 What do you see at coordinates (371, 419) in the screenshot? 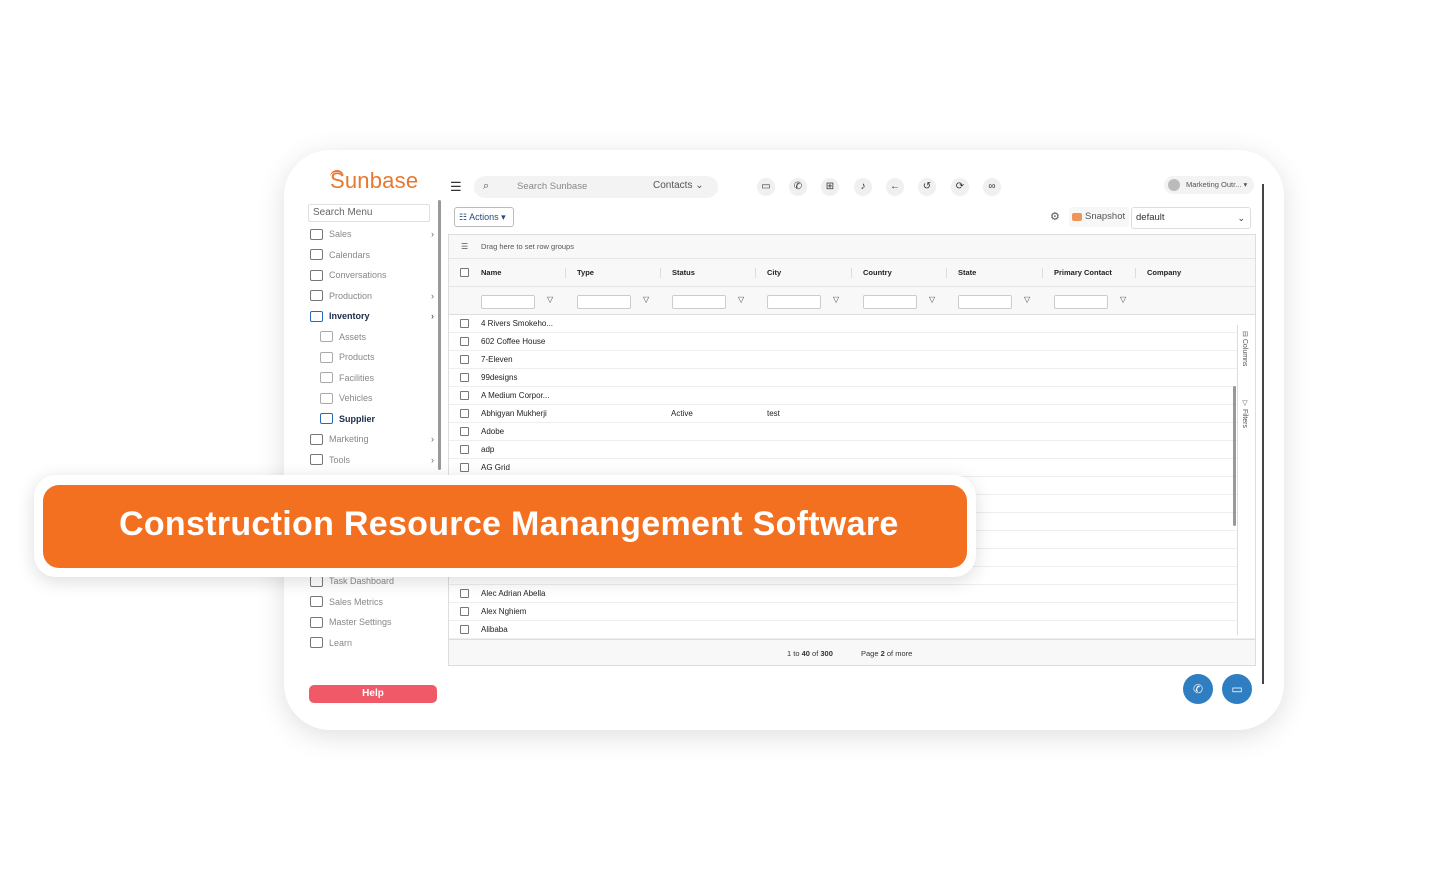
I see `sidebar-item-supplier: Supplier` at bounding box center [371, 419].